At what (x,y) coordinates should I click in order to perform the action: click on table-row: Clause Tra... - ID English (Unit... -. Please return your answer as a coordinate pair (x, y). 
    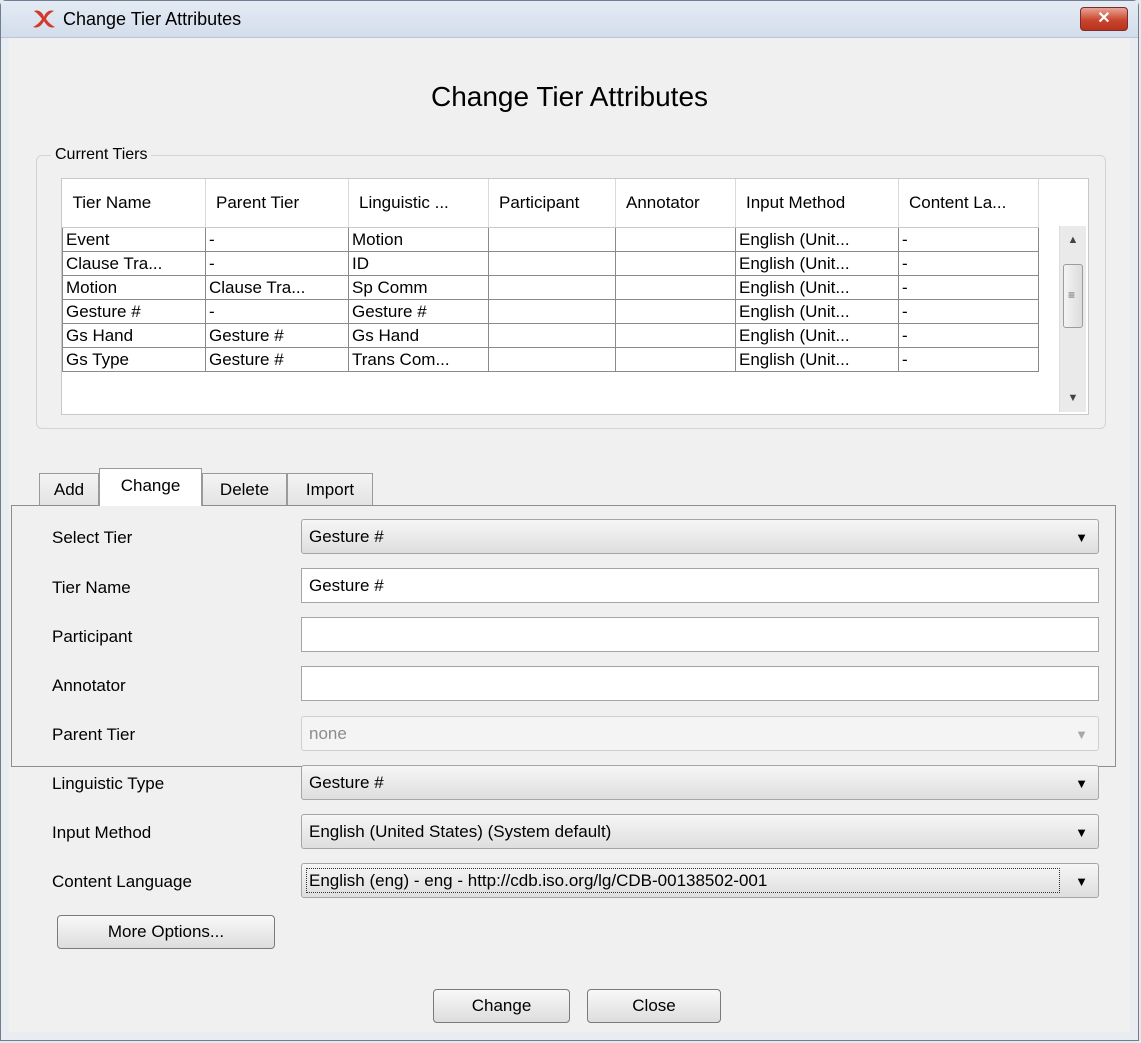
    Looking at the image, I should click on (550, 263).